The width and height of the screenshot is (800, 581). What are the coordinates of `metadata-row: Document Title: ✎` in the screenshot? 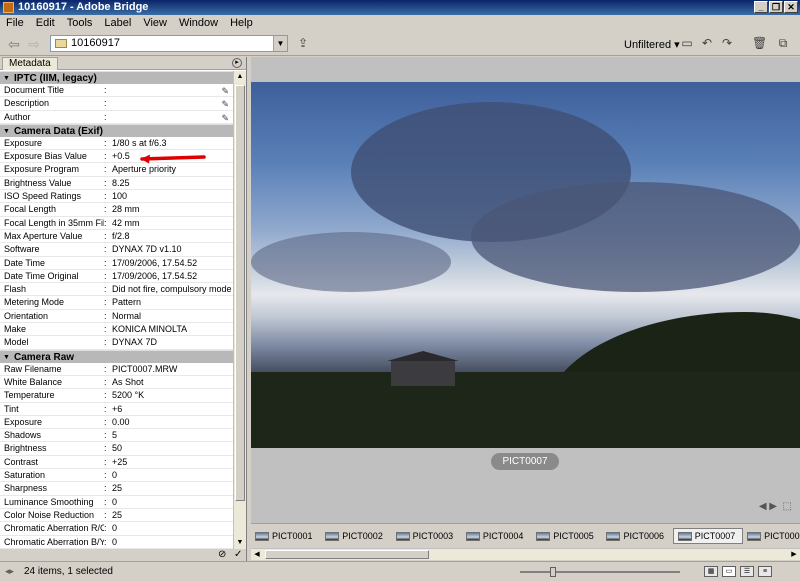 It's located at (116, 91).